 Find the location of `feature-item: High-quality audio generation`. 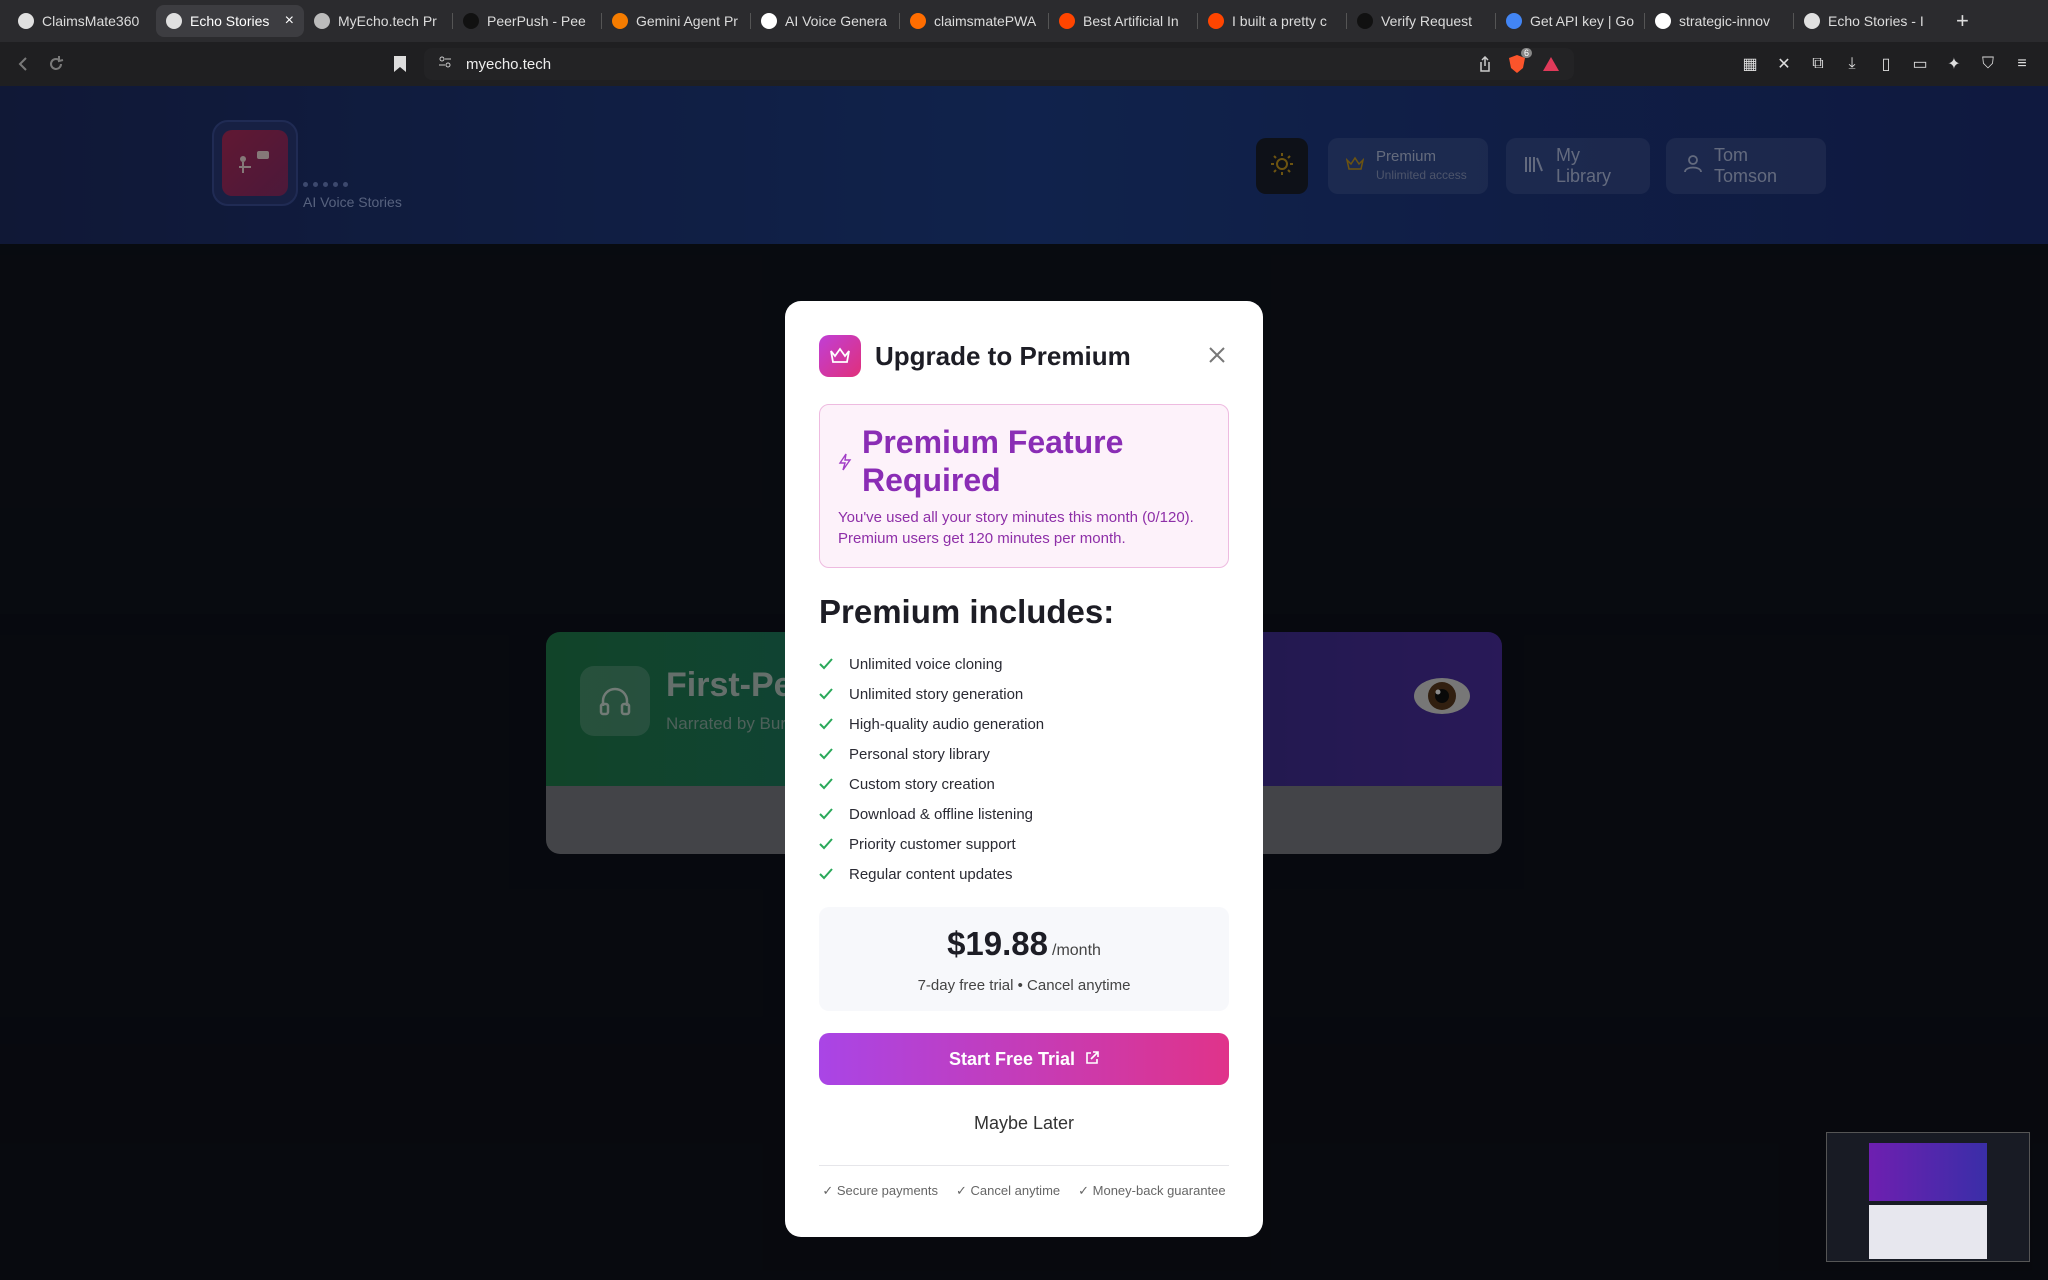

feature-item: High-quality audio generation is located at coordinates (931, 724).